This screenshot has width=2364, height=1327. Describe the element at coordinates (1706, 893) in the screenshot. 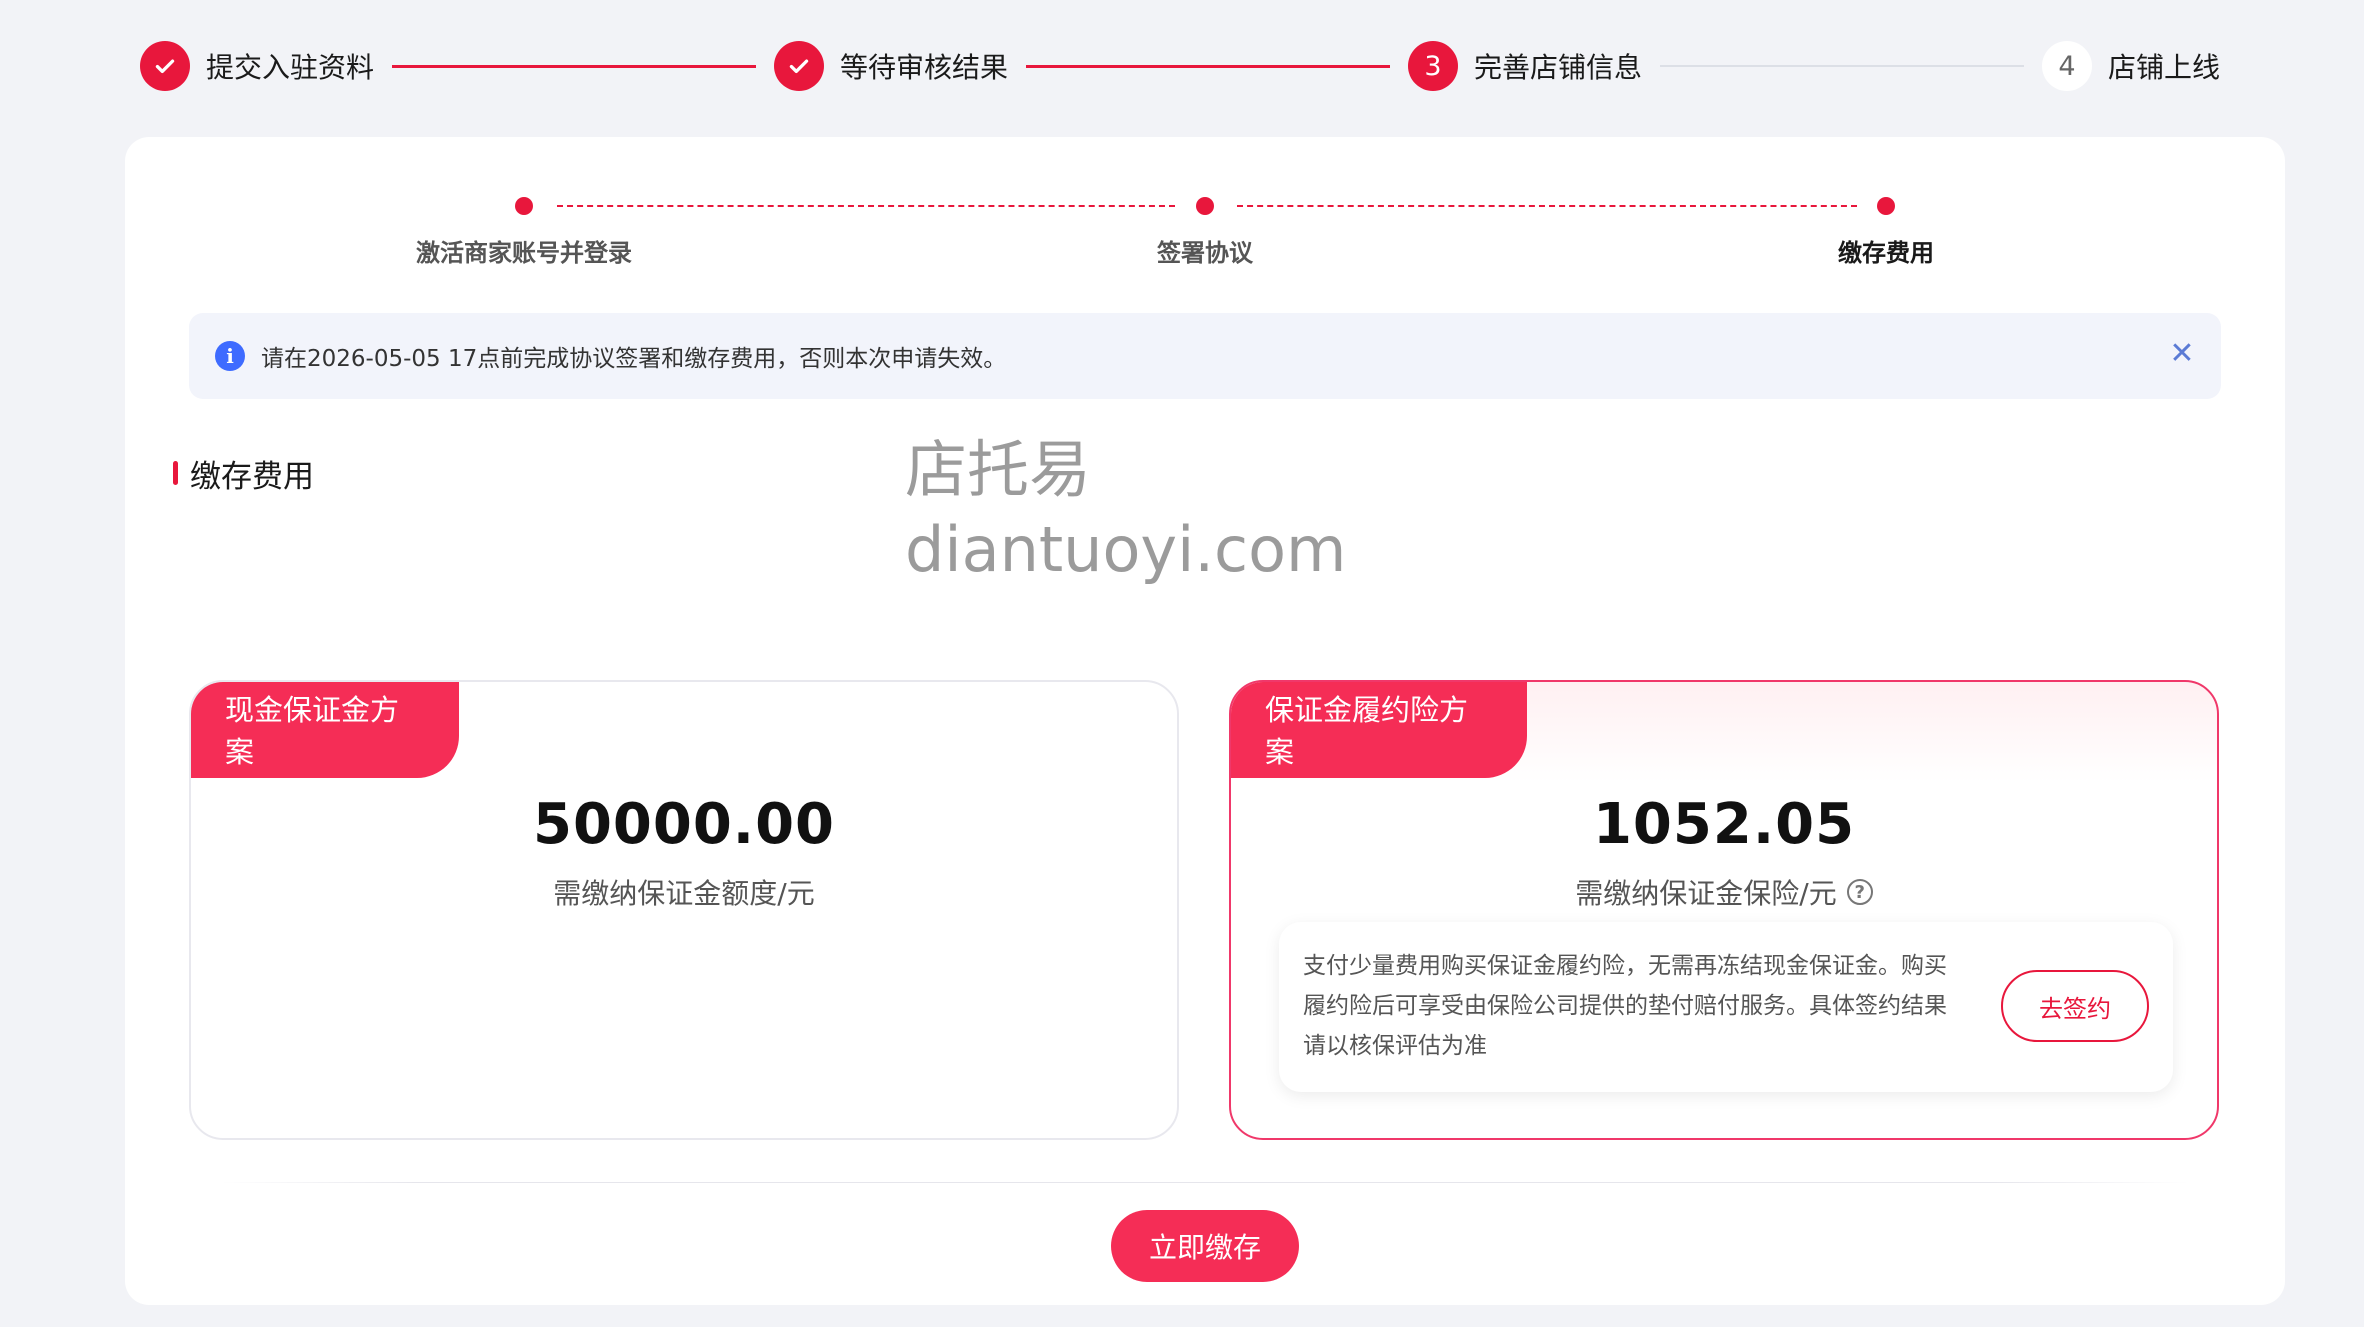

I see `plan-desc-text: 需缴纳保证金保险/元` at that location.